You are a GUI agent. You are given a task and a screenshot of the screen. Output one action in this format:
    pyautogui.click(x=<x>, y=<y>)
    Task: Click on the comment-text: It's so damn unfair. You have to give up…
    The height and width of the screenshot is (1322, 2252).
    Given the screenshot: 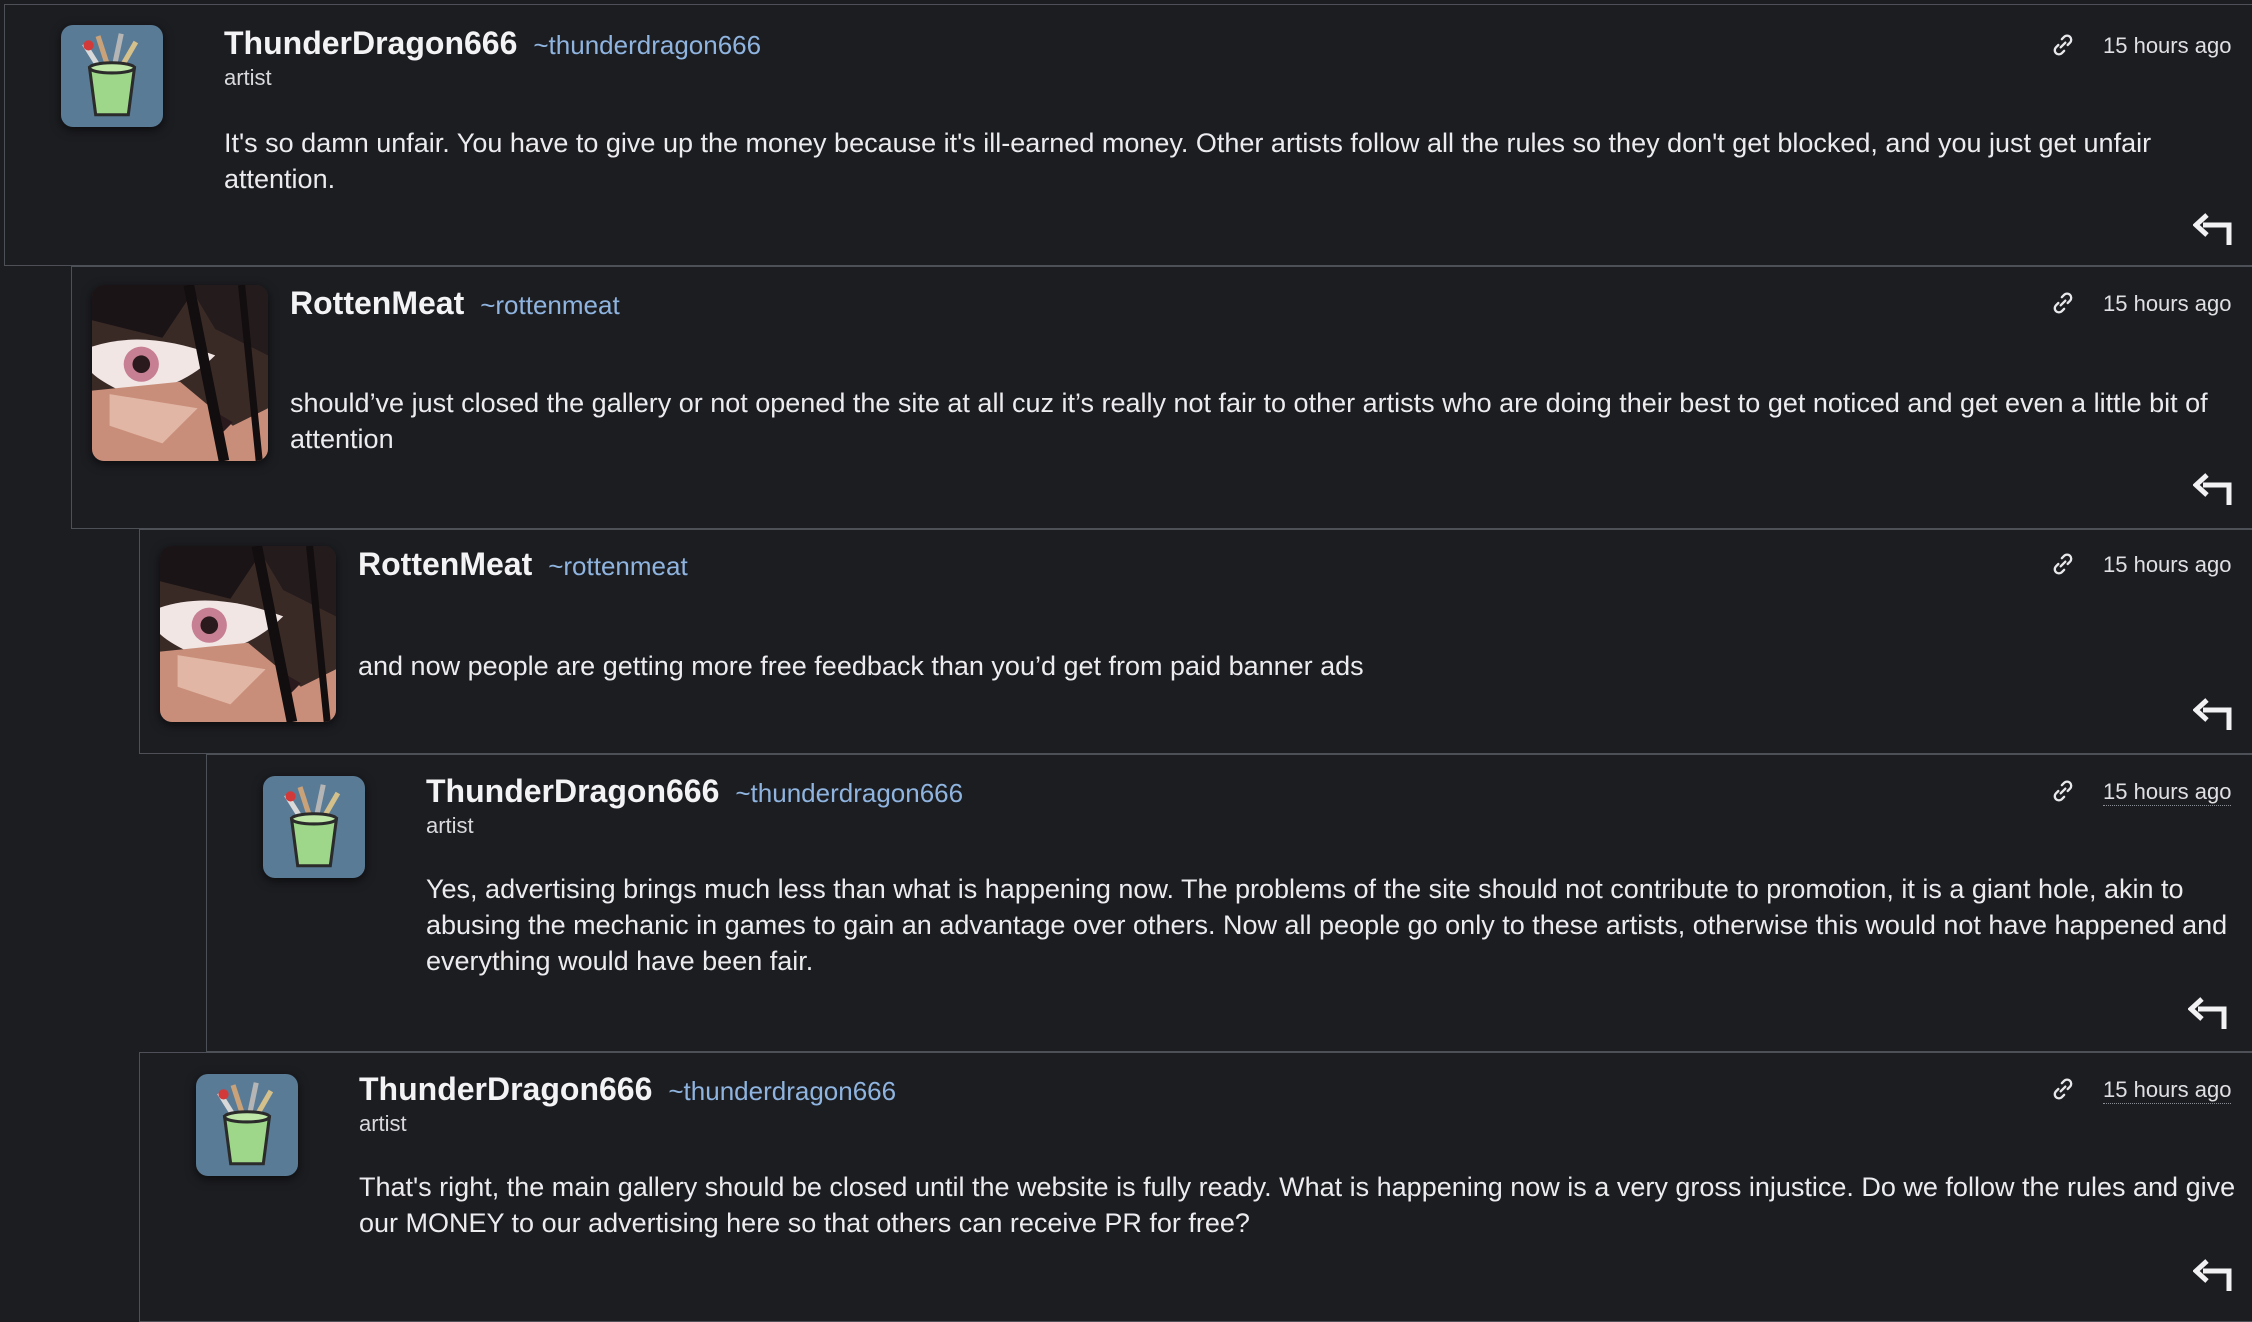 What is the action you would take?
    pyautogui.click(x=1188, y=161)
    